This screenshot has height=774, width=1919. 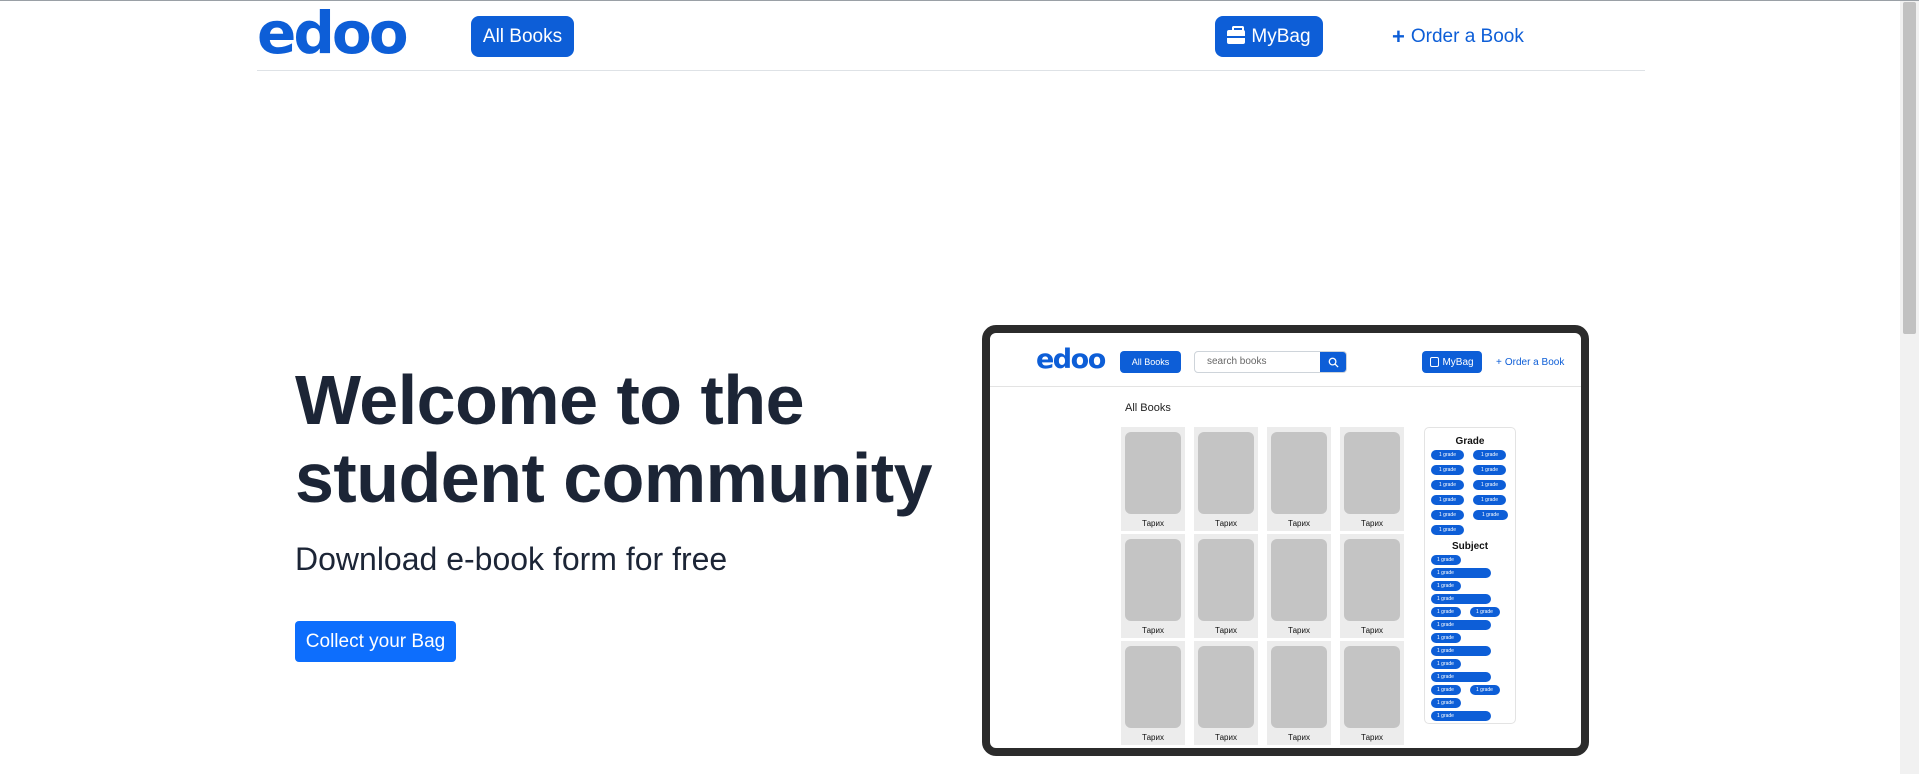 What do you see at coordinates (1150, 362) in the screenshot?
I see `mockup-all-books-button: All Books` at bounding box center [1150, 362].